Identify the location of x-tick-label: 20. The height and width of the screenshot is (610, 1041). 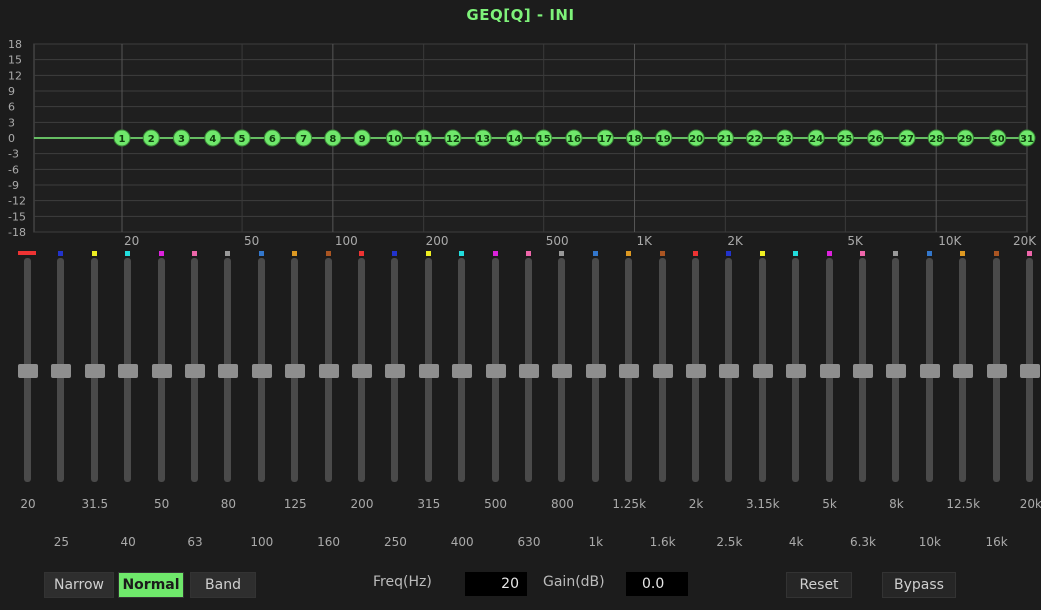
(131, 241).